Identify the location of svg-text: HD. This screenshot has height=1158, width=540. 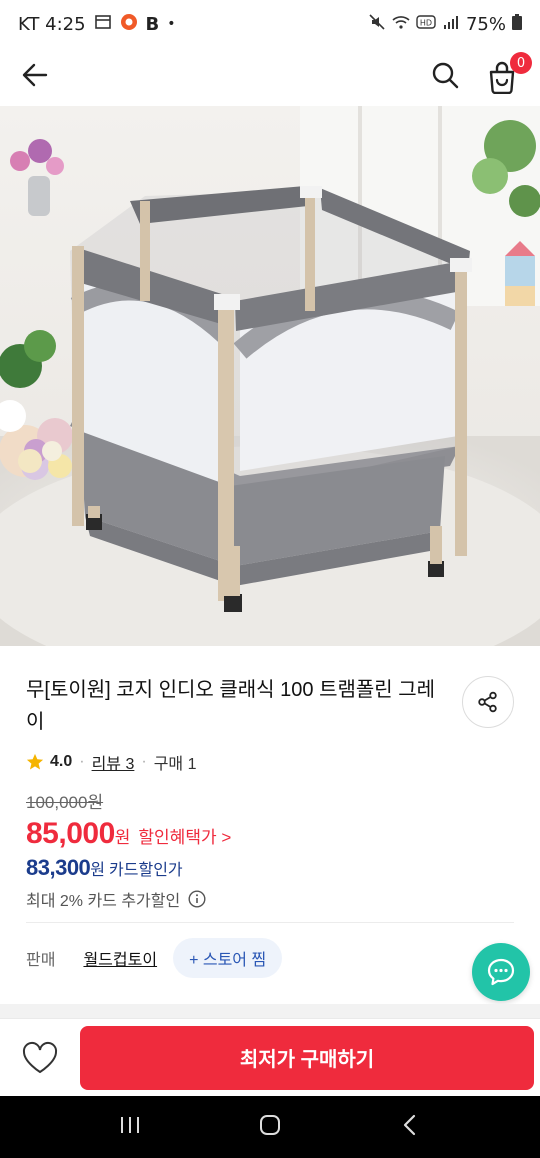
(426, 22).